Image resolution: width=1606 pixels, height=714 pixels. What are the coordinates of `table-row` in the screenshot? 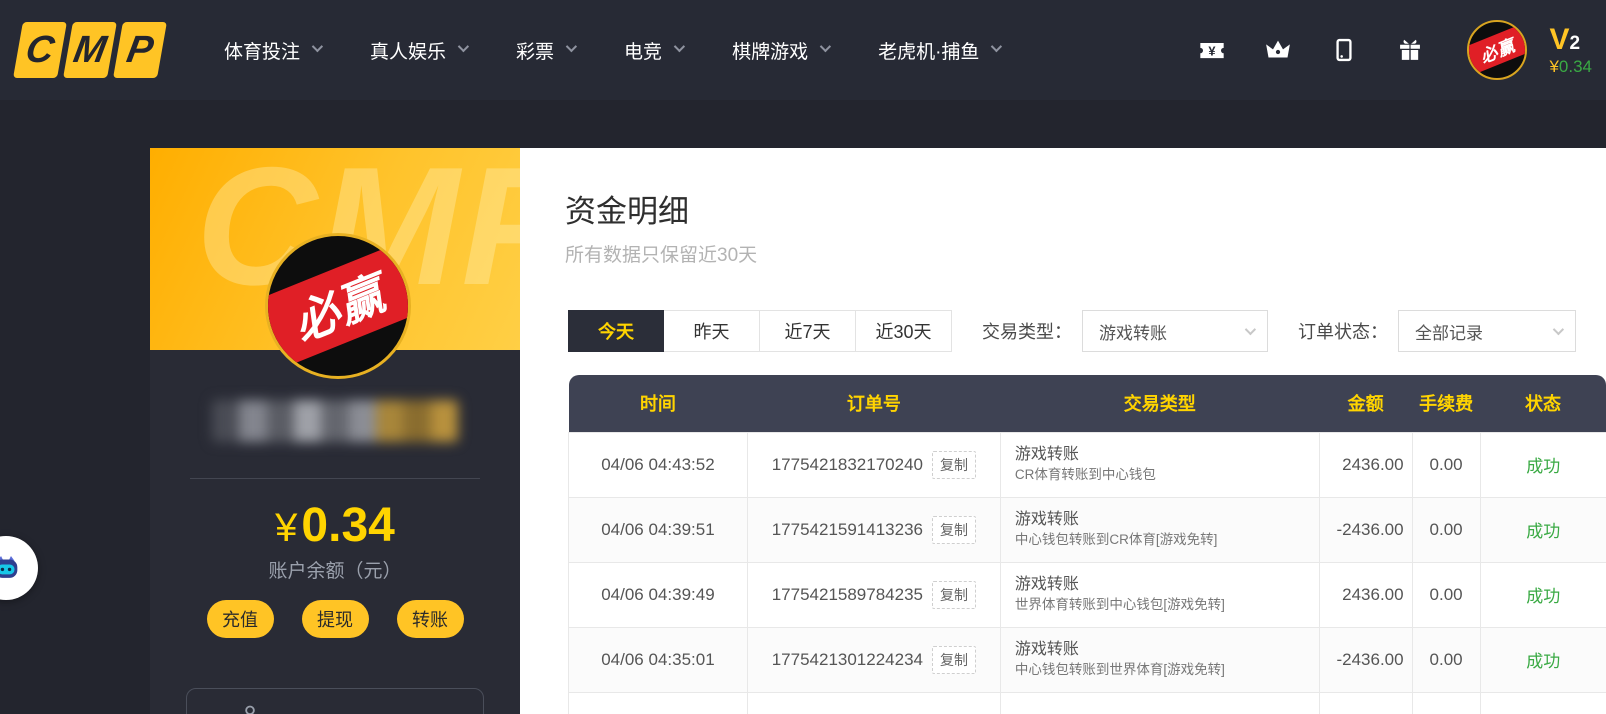 It's located at (1087, 702).